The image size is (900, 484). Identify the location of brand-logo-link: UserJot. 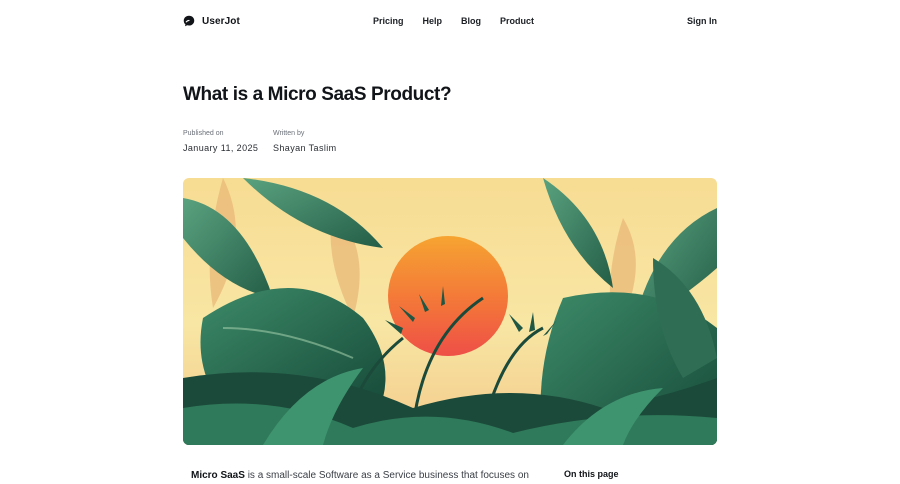
(211, 21).